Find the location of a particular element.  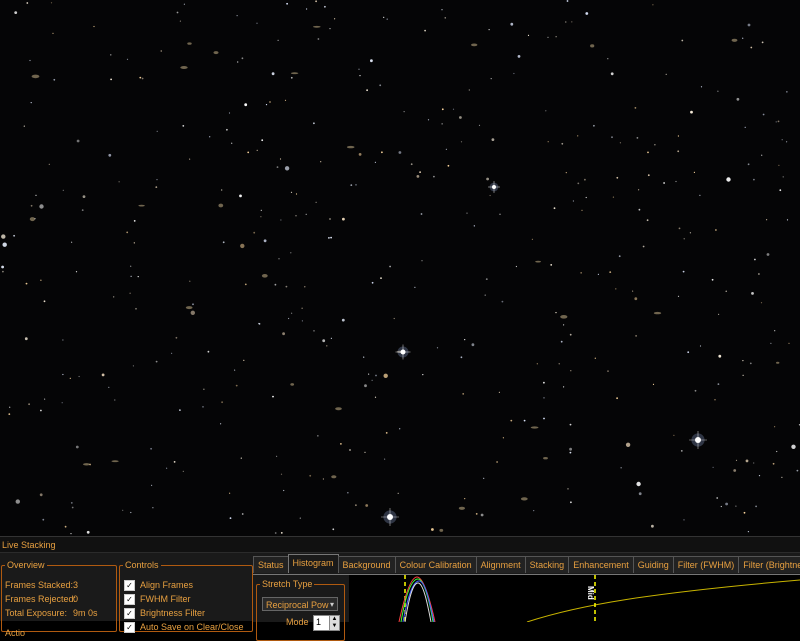

stretch-type-group: Stretch Type Reciprocal Pow ▾ Mode 1 ▲ ▼ is located at coordinates (300, 610).